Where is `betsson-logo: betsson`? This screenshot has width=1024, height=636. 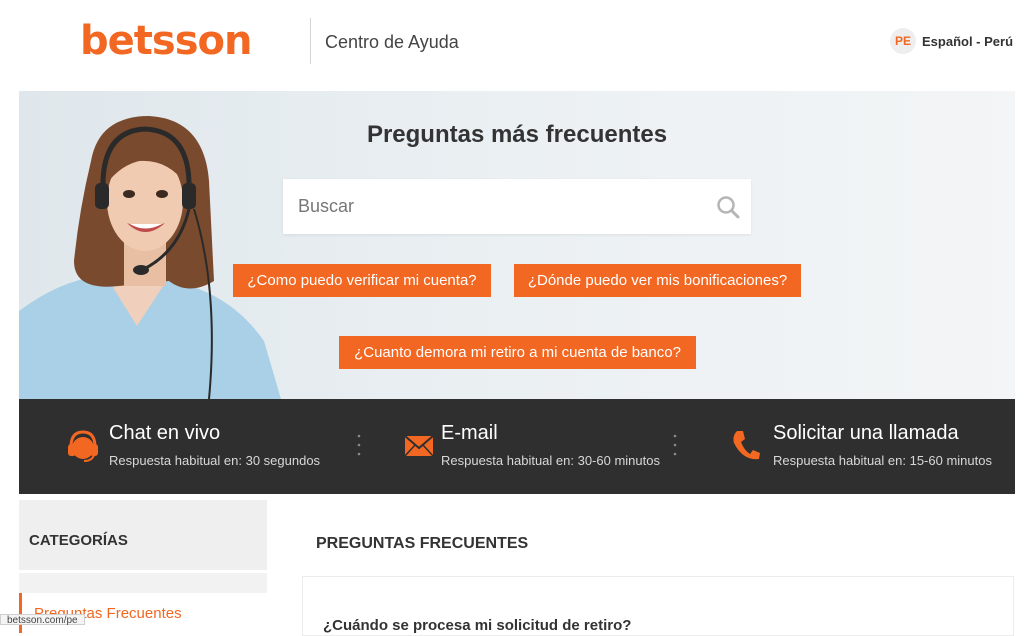
betsson-logo: betsson is located at coordinates (166, 41).